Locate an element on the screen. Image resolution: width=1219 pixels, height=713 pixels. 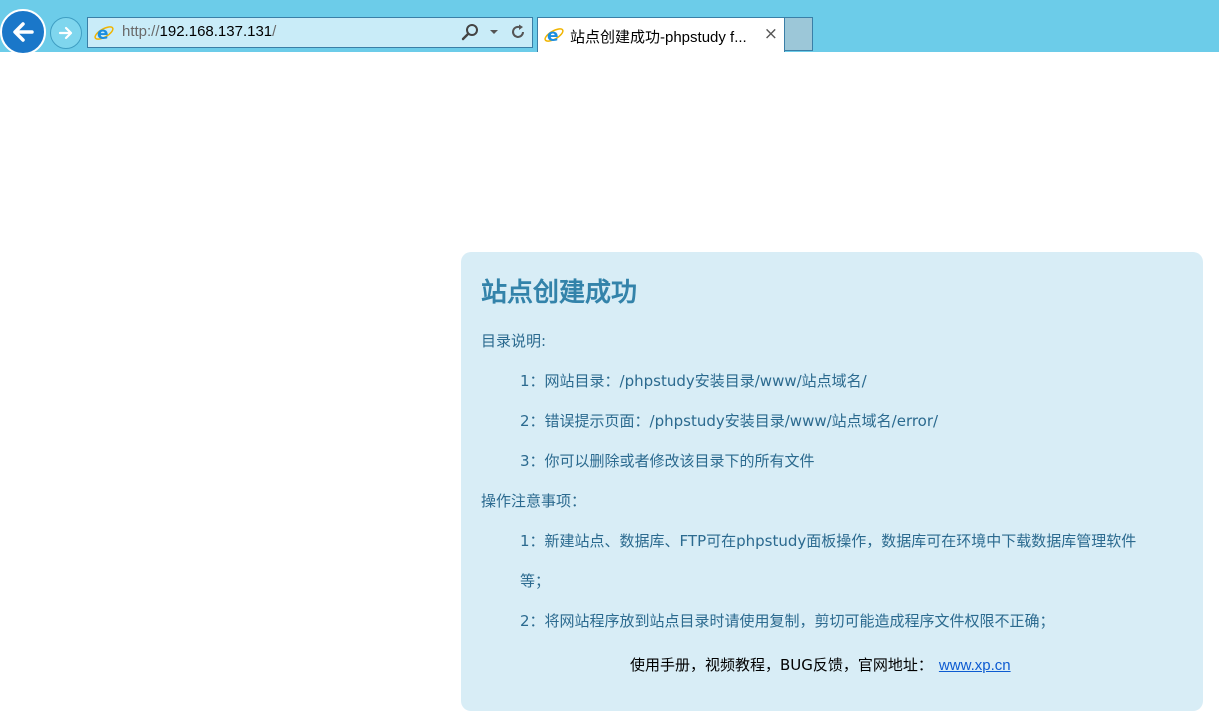
address-bar: e http://192.168.137.131/ is located at coordinates (310, 32).